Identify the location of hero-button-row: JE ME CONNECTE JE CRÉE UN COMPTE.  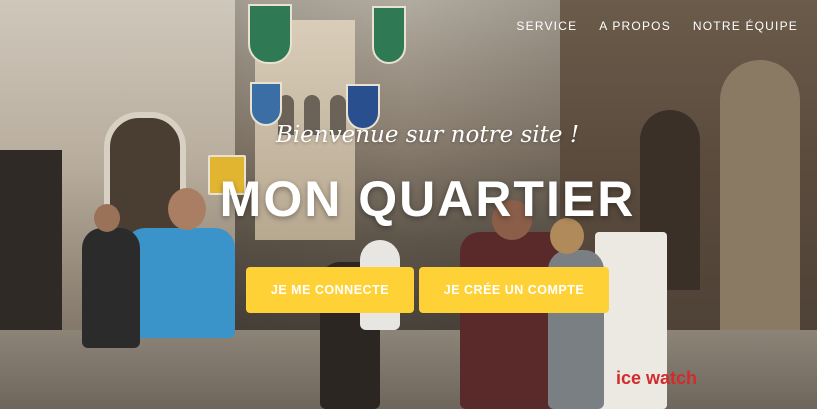
(427, 290).